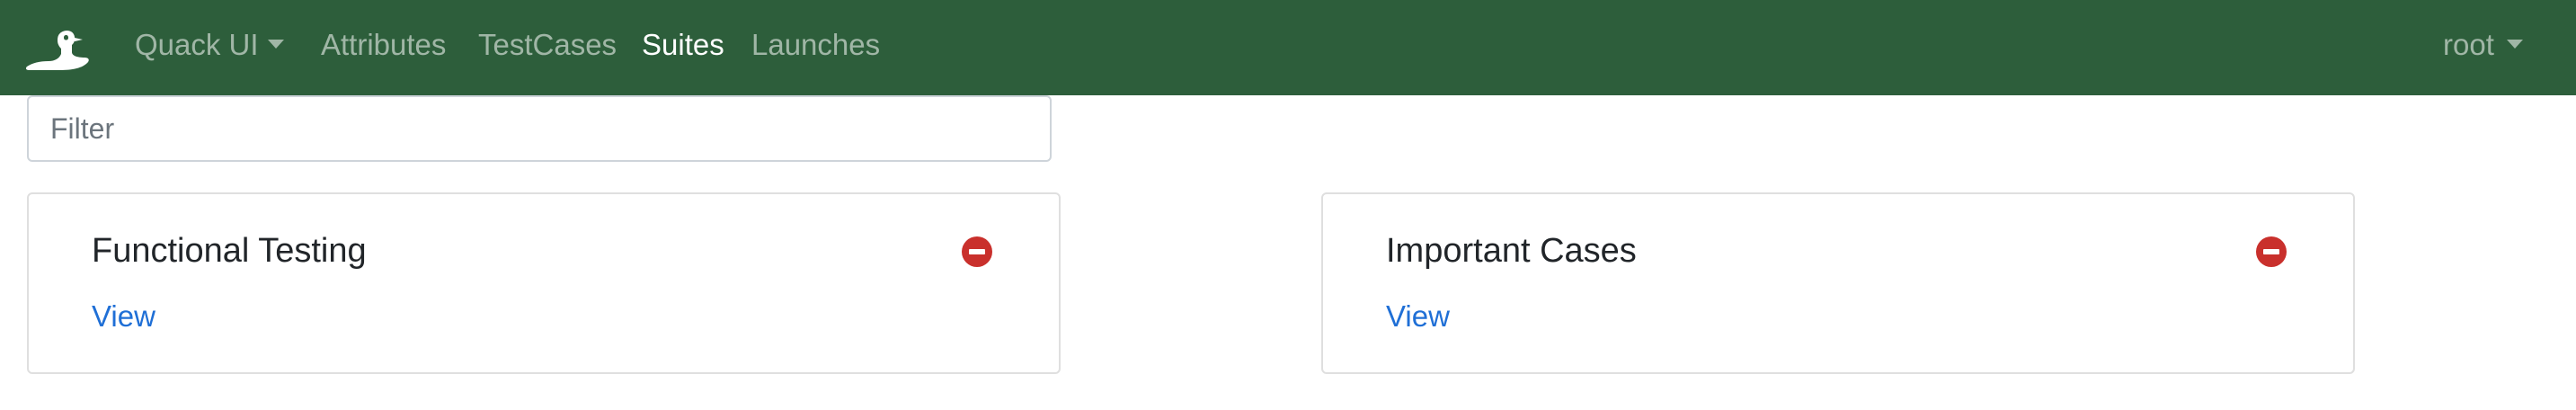 This screenshot has height=410, width=2576. Describe the element at coordinates (383, 45) in the screenshot. I see `nav-link-attributes: Attributes` at that location.